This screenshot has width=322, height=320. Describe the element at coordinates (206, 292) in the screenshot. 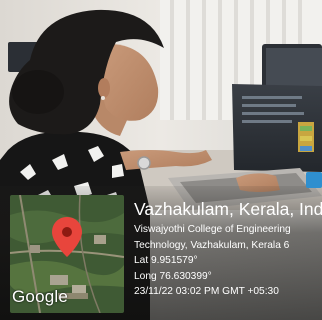

I see `timestamp-text: 23/11/22 03:02 PM GMT +05:30` at that location.